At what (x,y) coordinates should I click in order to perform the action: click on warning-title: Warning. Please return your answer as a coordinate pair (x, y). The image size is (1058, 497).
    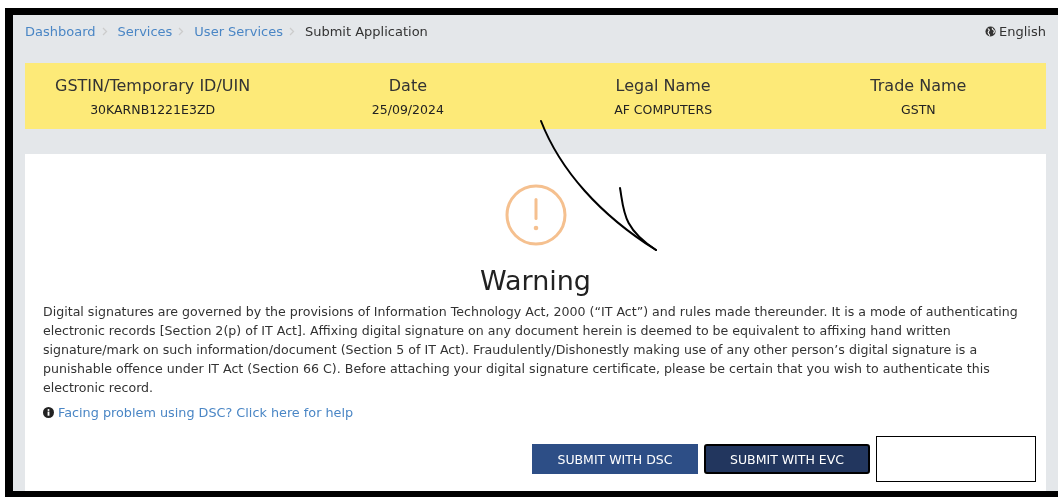
    Looking at the image, I should click on (535, 281).